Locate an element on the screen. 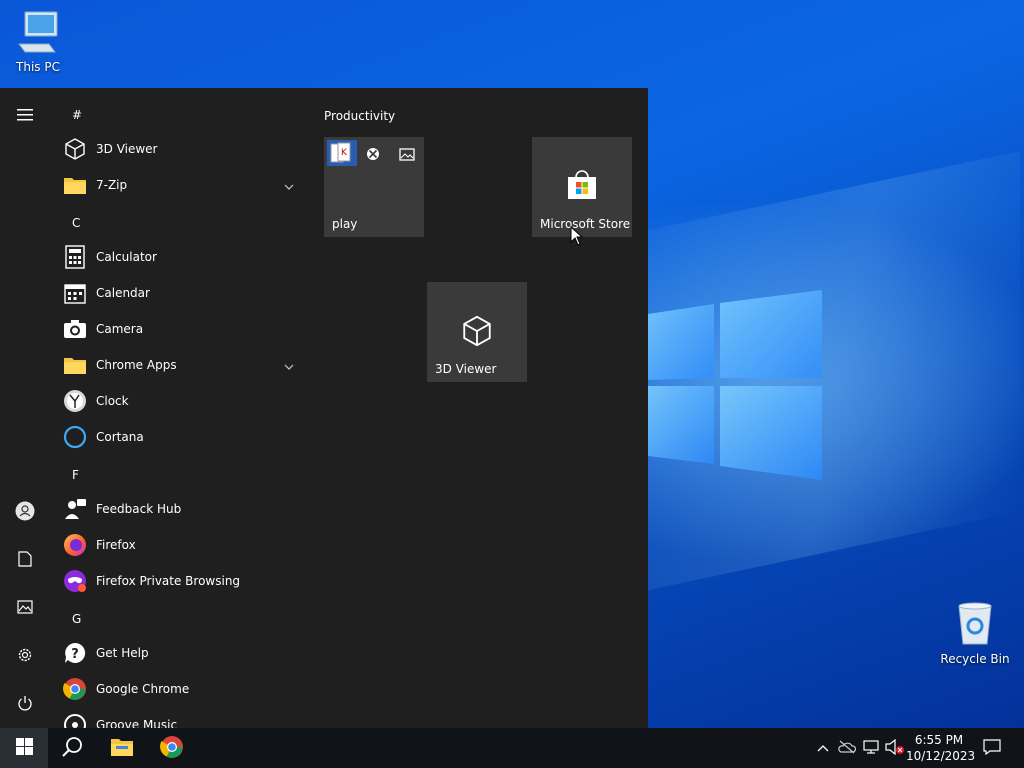  firefox-private-icon is located at coordinates (75, 581).